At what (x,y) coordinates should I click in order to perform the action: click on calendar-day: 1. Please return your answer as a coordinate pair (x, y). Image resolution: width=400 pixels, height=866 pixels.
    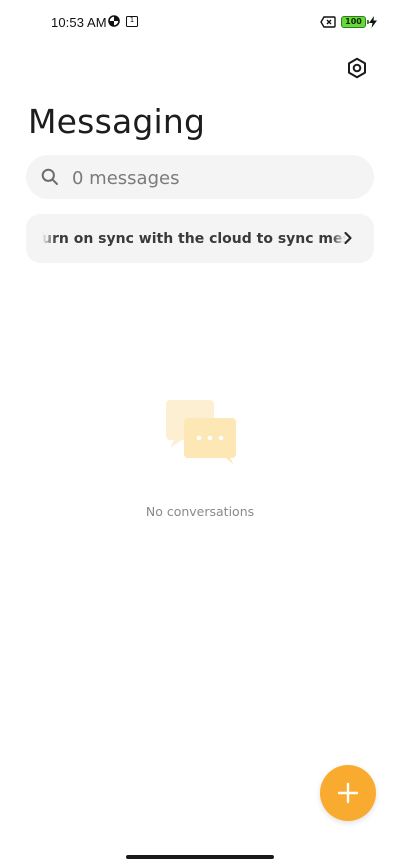
    Looking at the image, I should click on (132, 20).